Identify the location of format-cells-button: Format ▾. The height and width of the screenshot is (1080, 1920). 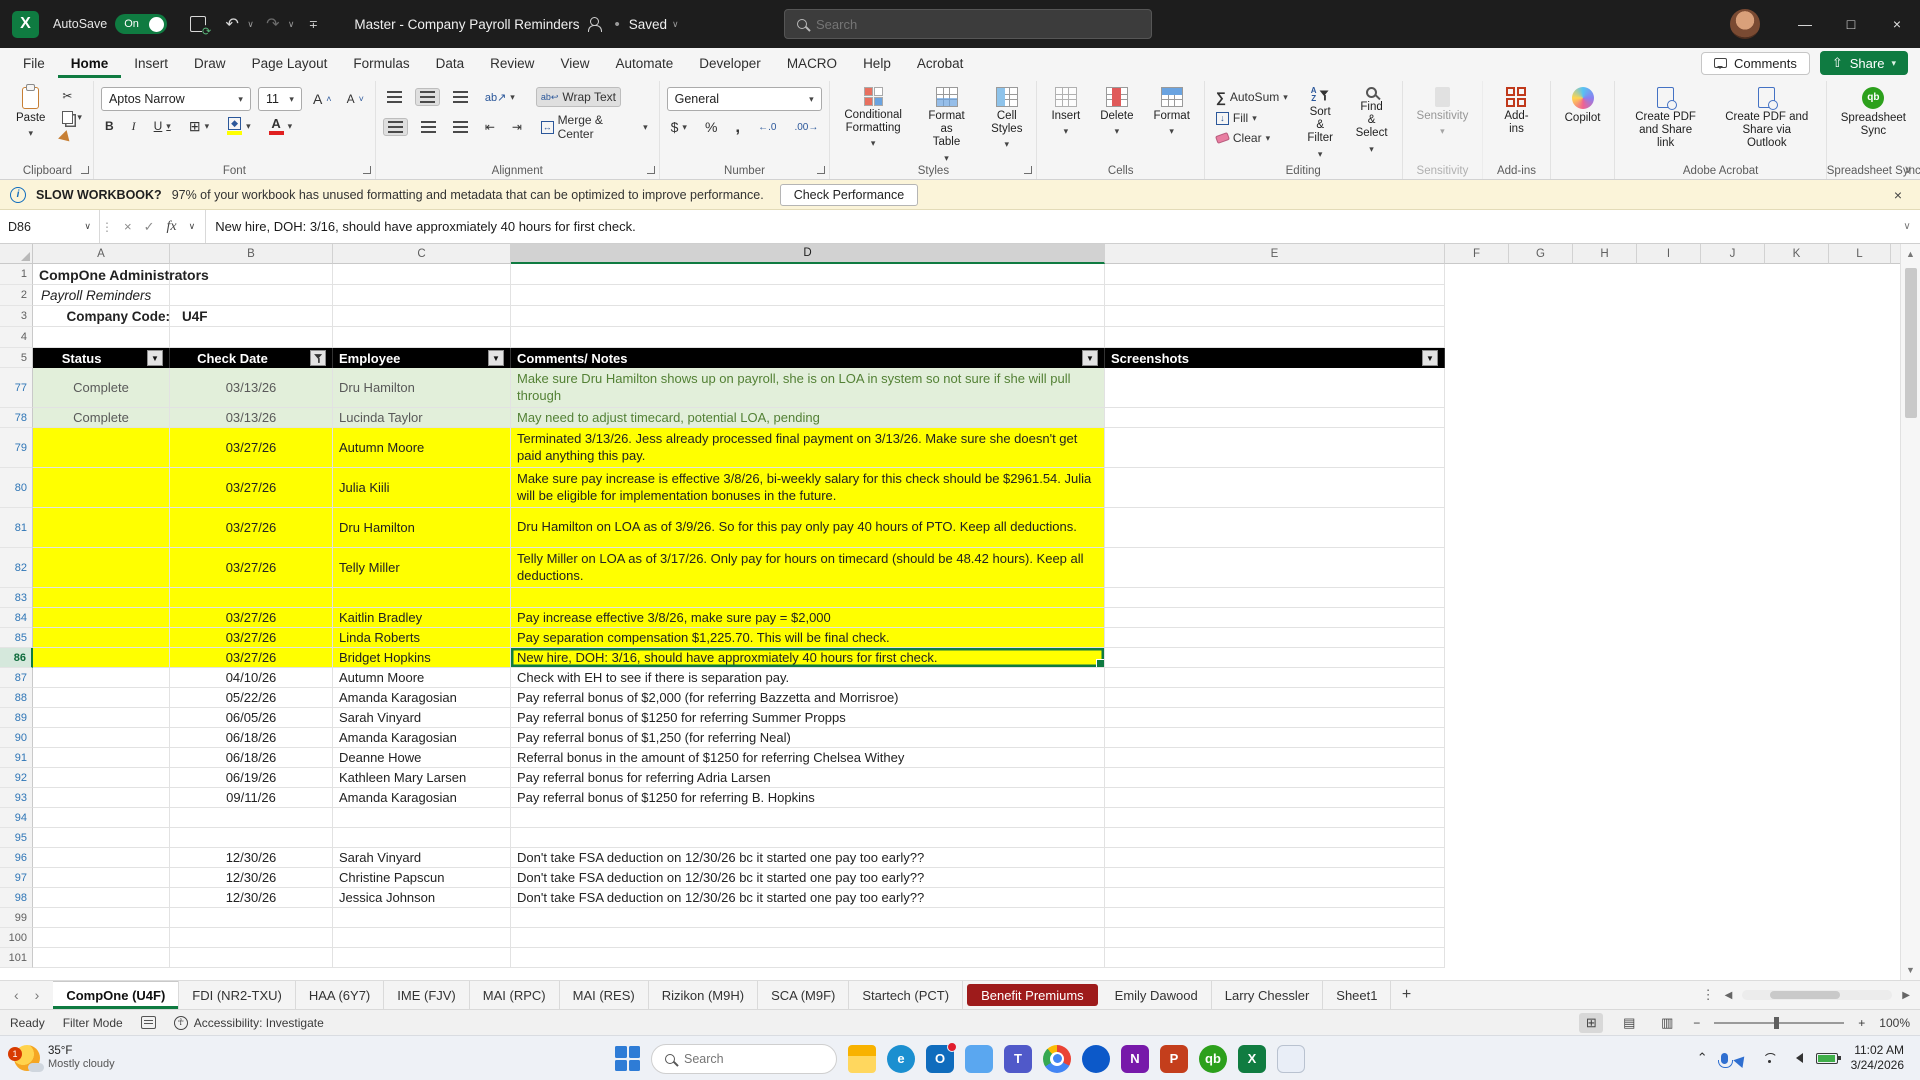
(1171, 112).